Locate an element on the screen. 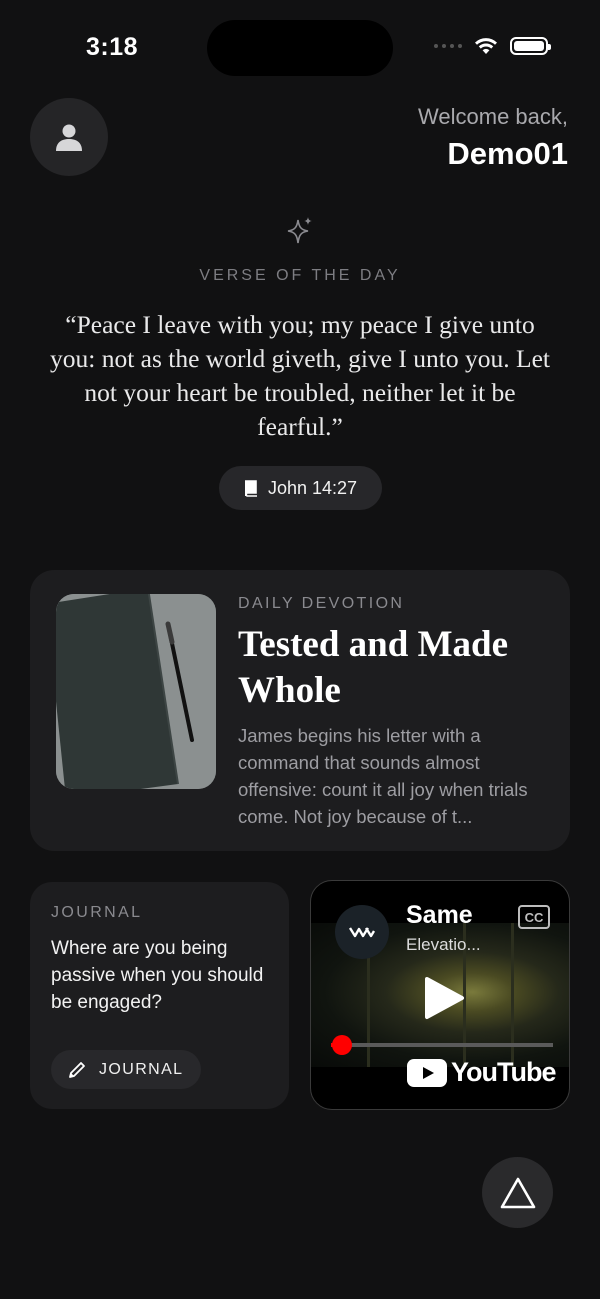 The height and width of the screenshot is (1299, 600). video-progress-bar is located at coordinates (442, 1045).